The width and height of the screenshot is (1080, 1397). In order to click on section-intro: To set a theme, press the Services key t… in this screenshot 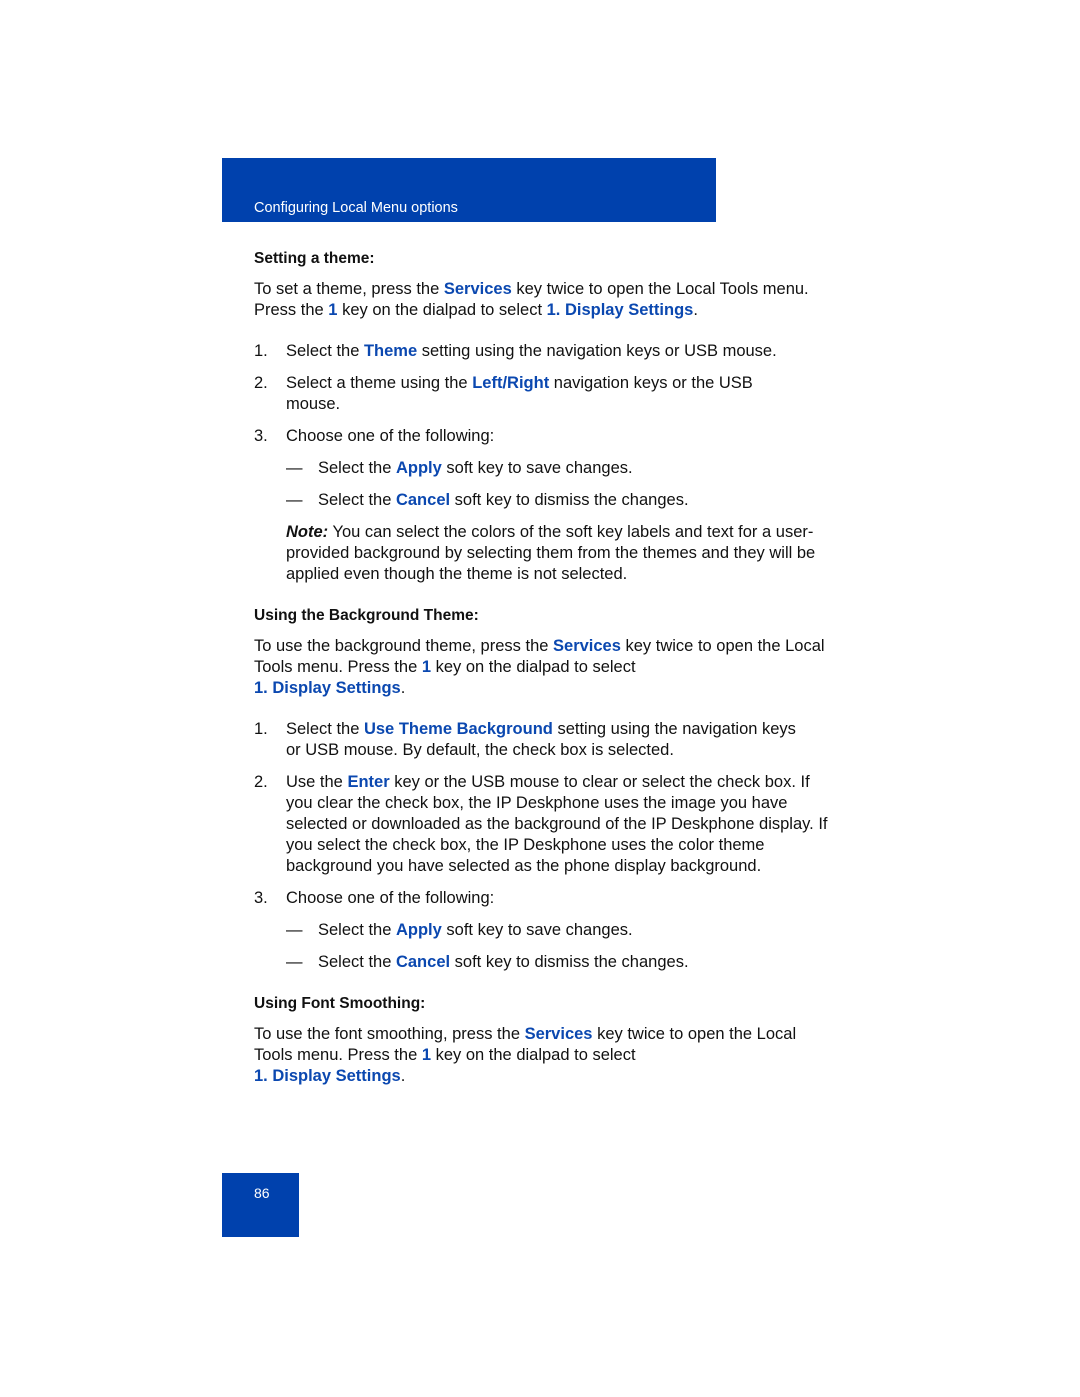, I will do `click(531, 299)`.